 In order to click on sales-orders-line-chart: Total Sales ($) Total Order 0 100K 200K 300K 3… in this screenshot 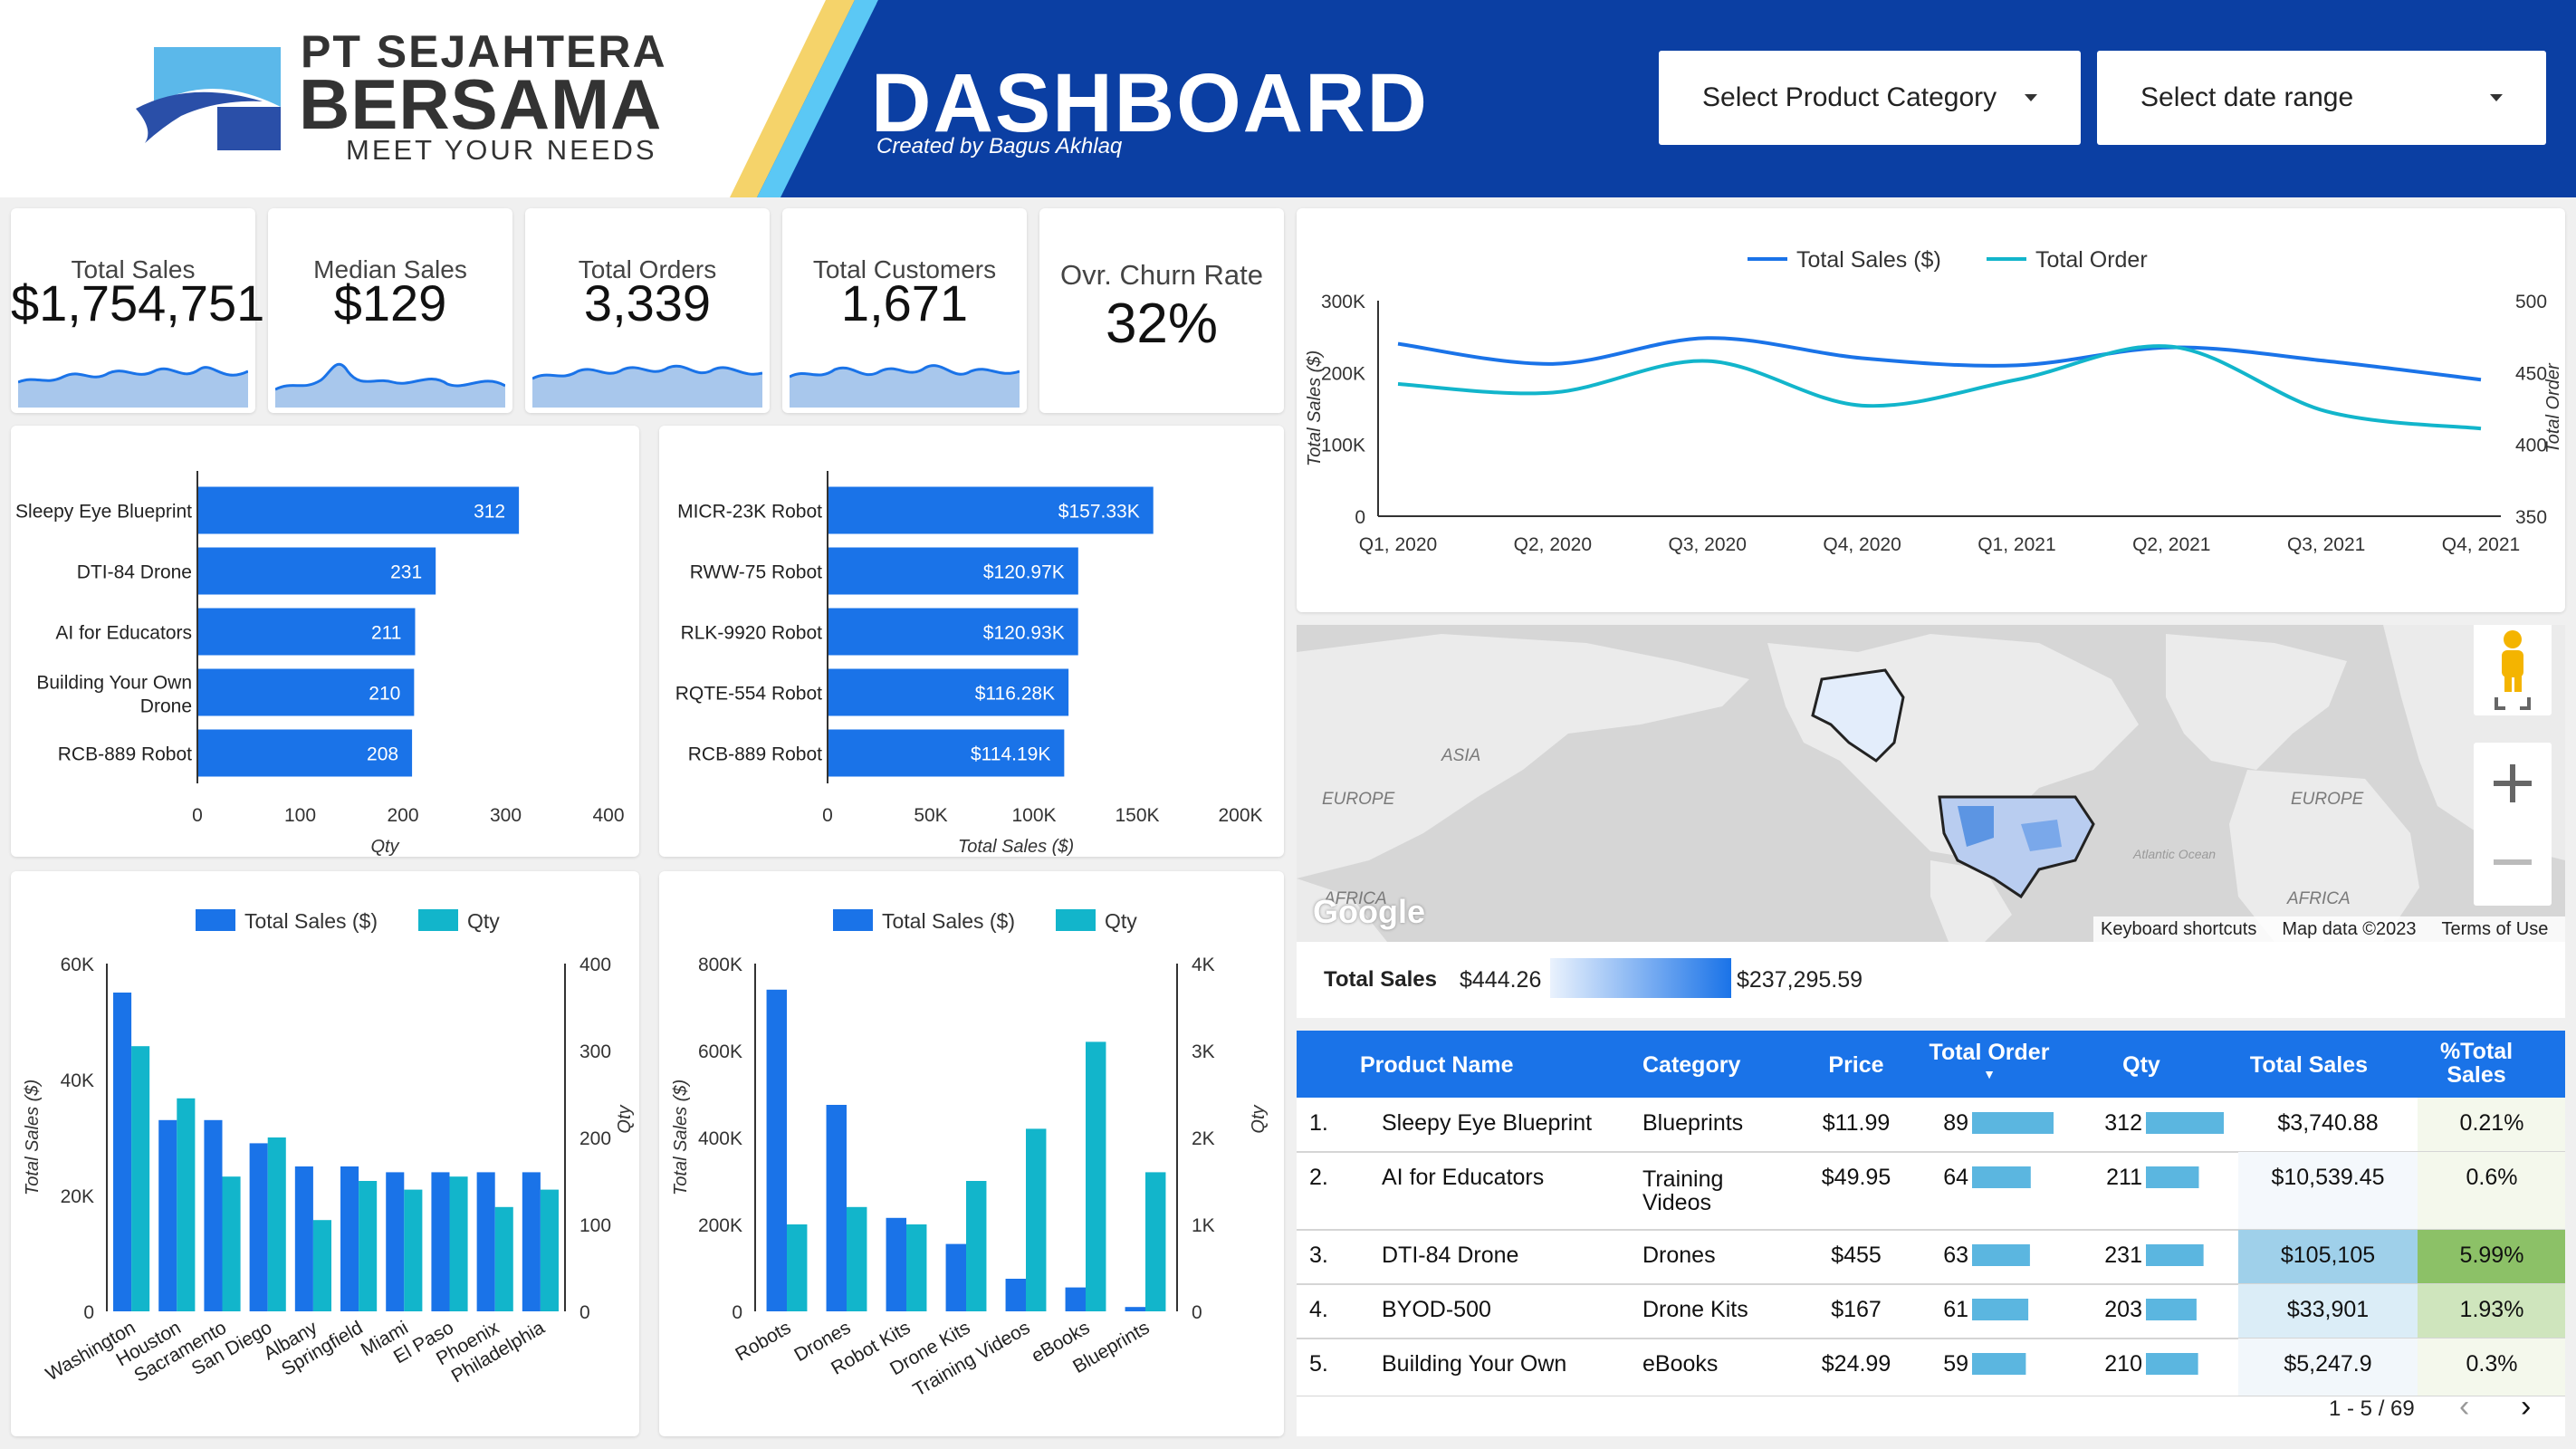, I will do `click(1934, 401)`.